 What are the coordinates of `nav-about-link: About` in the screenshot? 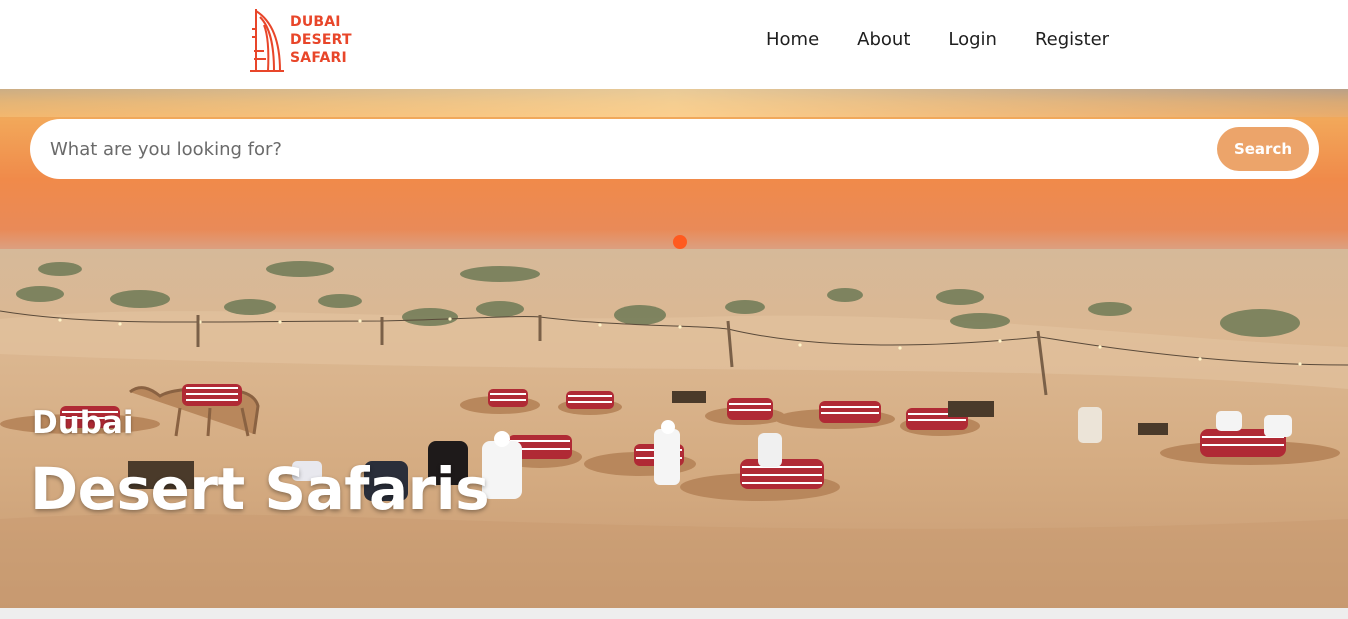 It's located at (883, 40).